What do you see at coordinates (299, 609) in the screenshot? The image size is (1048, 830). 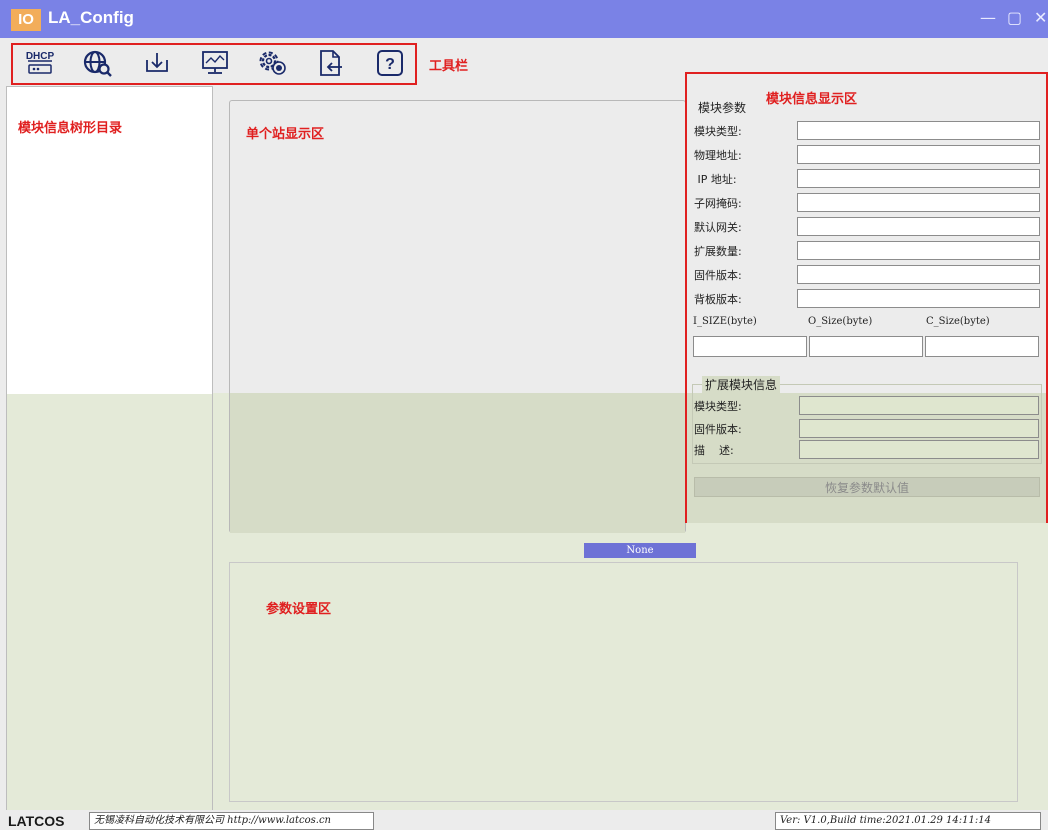 I see `params-label: 参数设置区` at bounding box center [299, 609].